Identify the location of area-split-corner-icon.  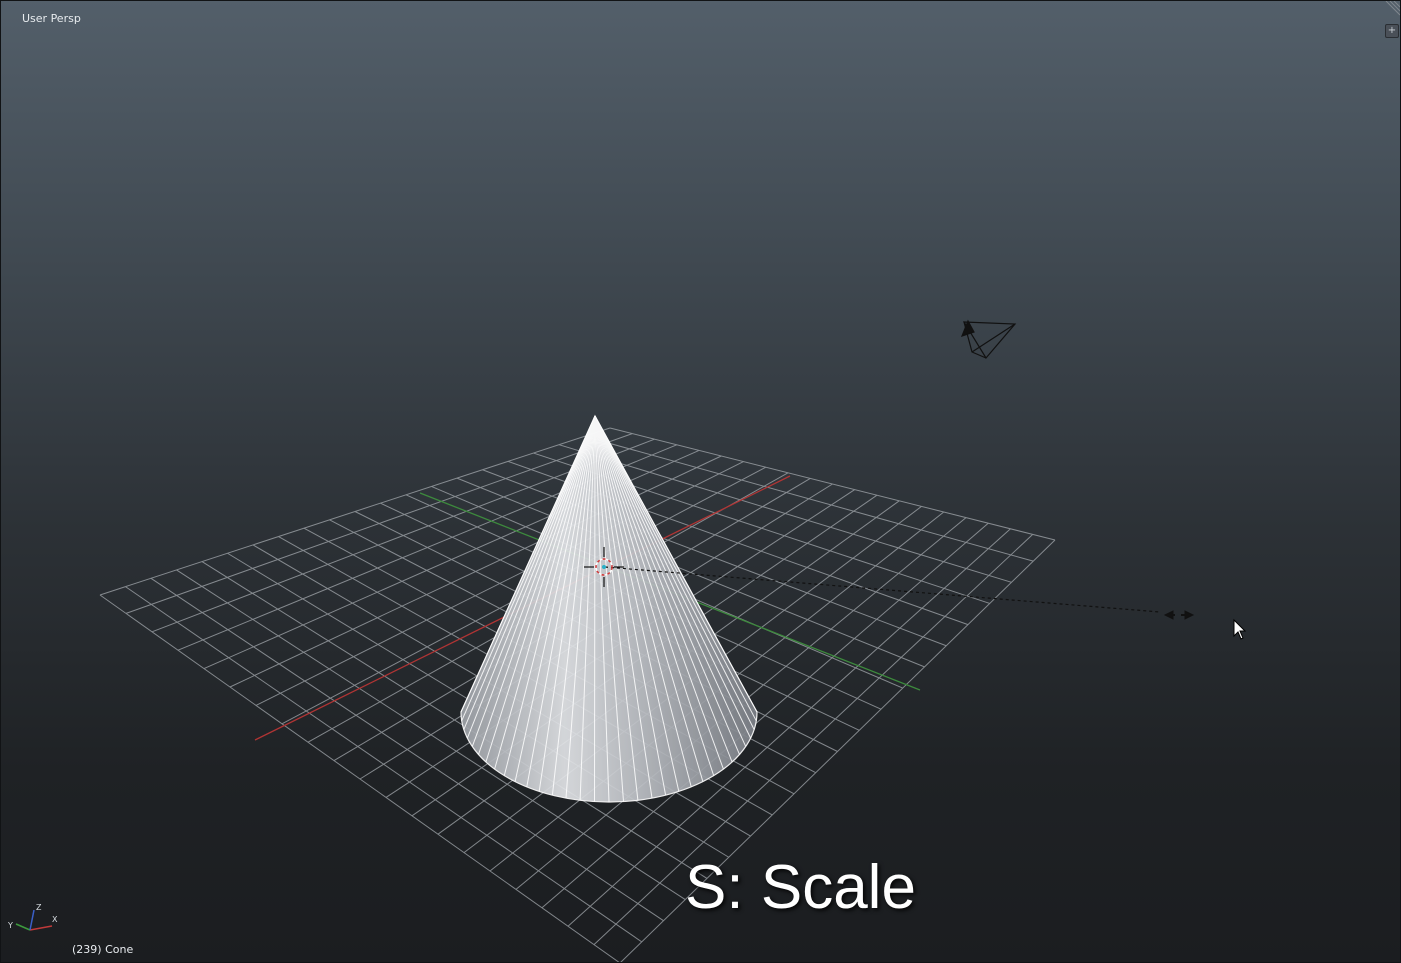
(1393, 8).